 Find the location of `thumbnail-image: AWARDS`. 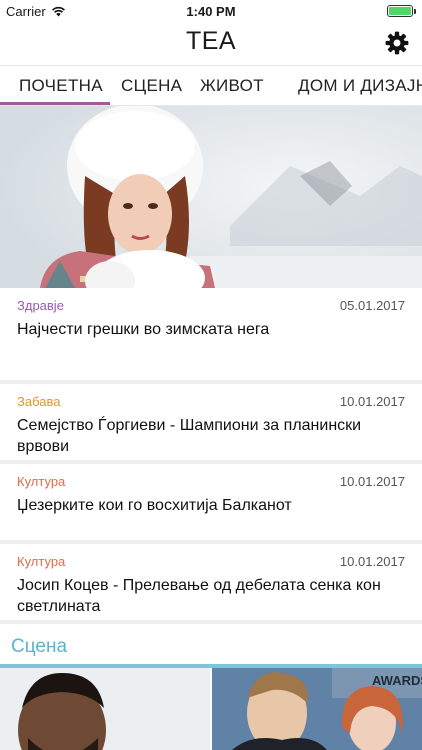

thumbnail-image: AWARDS is located at coordinates (317, 709).